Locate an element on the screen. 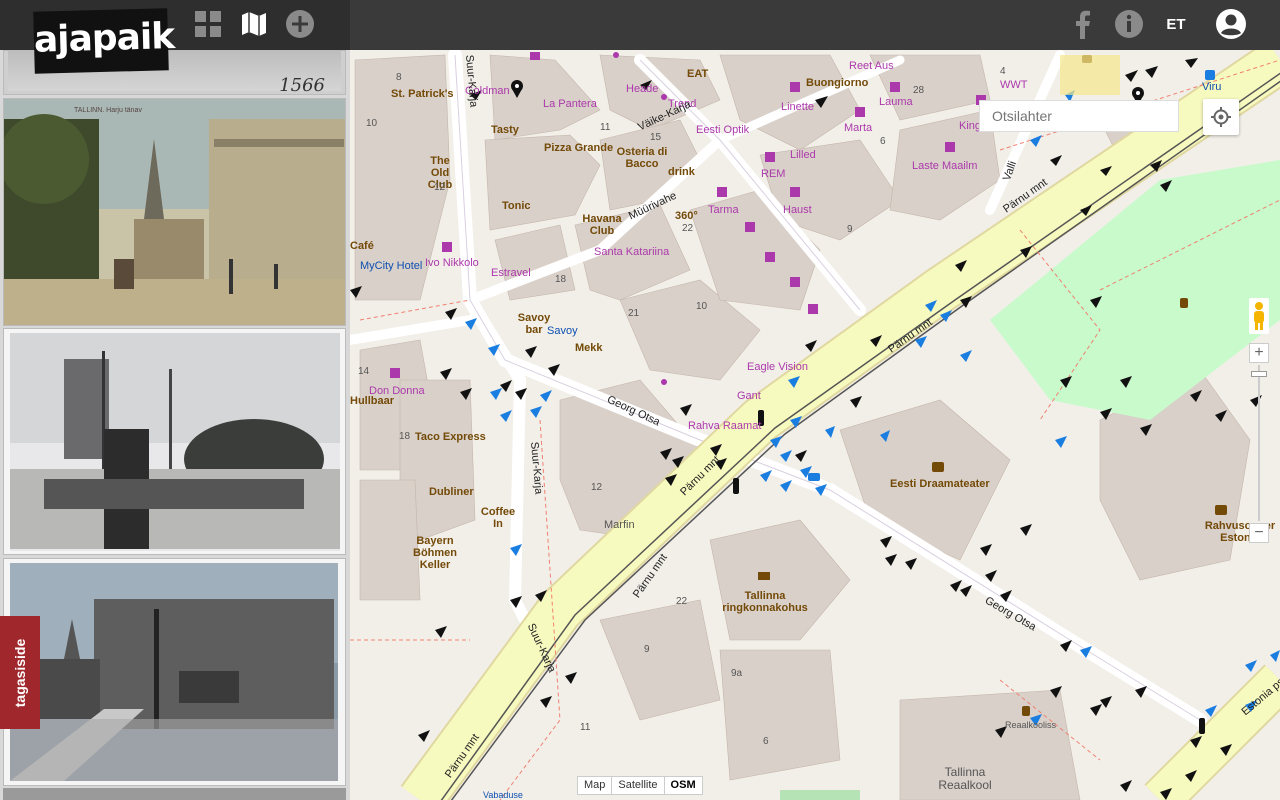 This screenshot has height=800, width=1280. map-label: Estravel is located at coordinates (511, 273).